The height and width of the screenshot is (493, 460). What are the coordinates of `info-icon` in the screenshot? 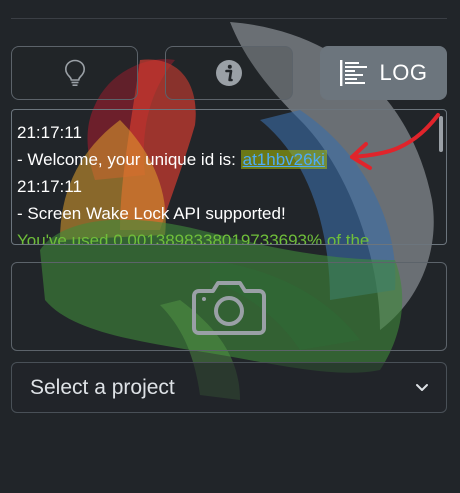 It's located at (229, 73).